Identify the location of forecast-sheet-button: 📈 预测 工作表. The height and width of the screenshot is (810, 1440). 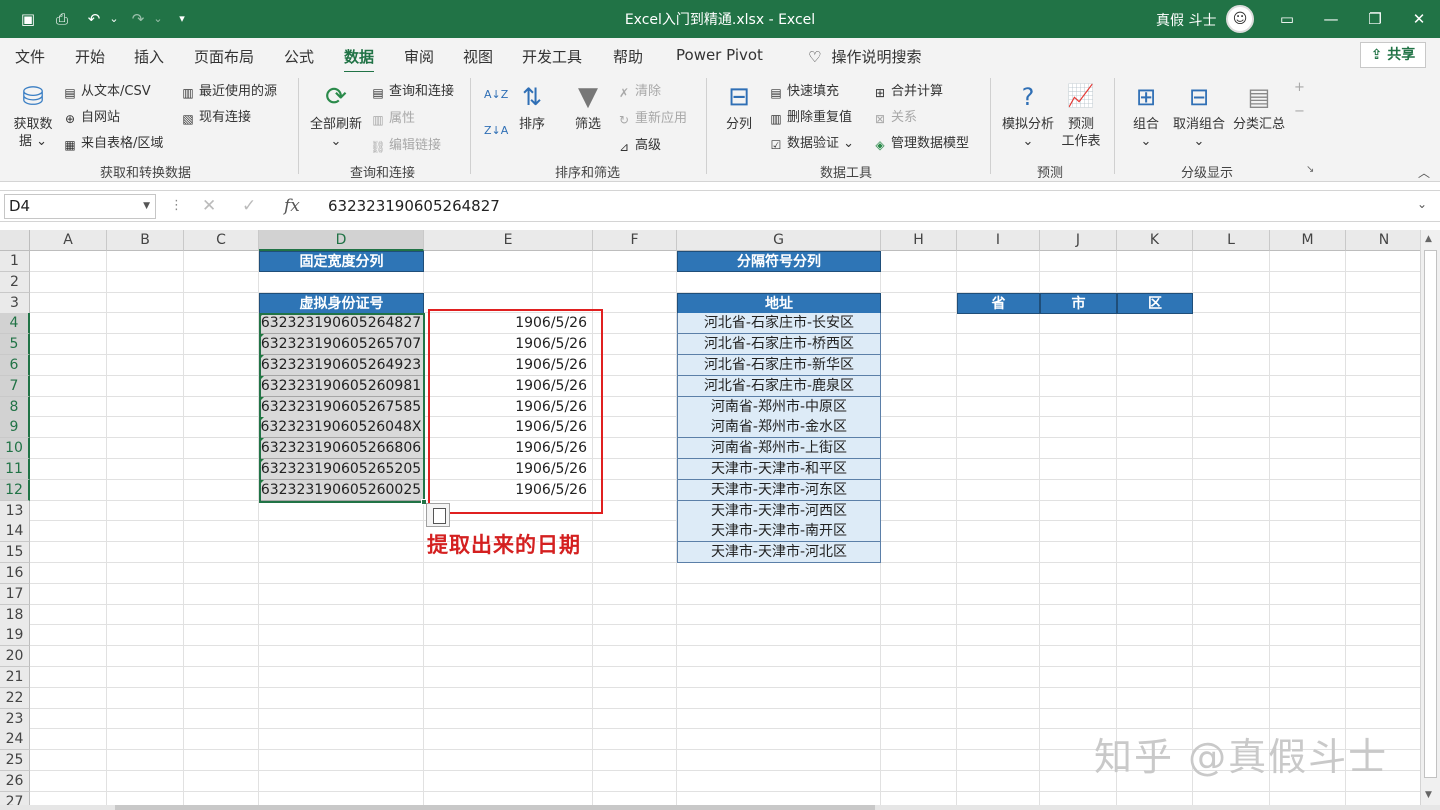
(1081, 115).